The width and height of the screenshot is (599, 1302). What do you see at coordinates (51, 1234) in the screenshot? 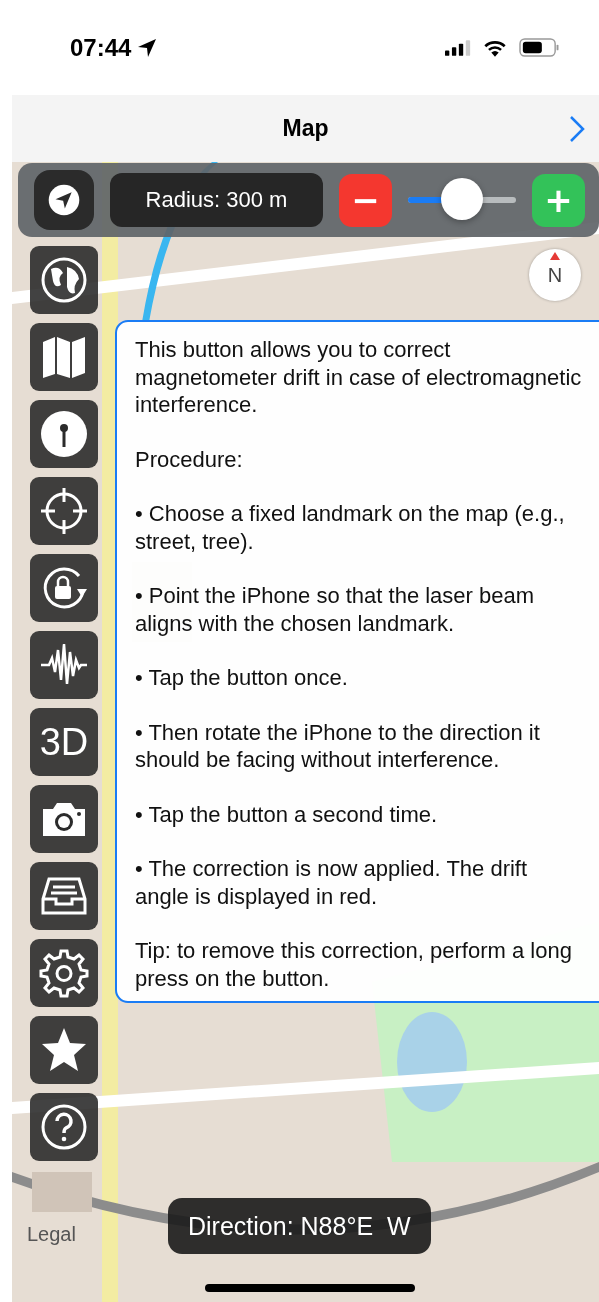
I see `legal-link: Legal` at bounding box center [51, 1234].